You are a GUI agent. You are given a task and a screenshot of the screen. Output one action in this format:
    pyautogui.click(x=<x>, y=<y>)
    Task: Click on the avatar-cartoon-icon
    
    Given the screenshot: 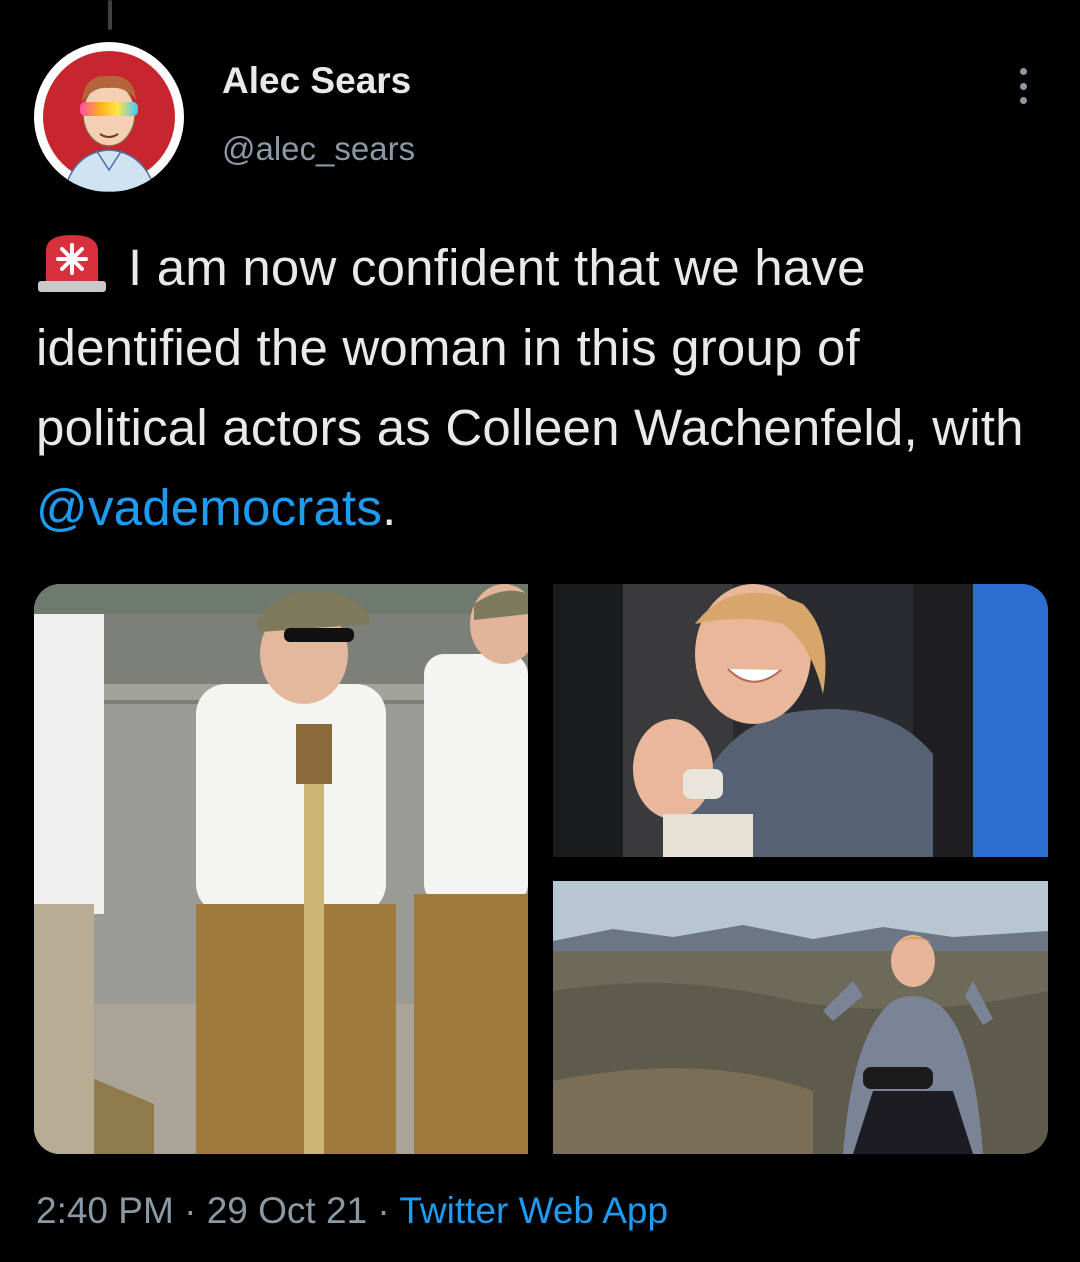 What is the action you would take?
    pyautogui.click(x=109, y=118)
    